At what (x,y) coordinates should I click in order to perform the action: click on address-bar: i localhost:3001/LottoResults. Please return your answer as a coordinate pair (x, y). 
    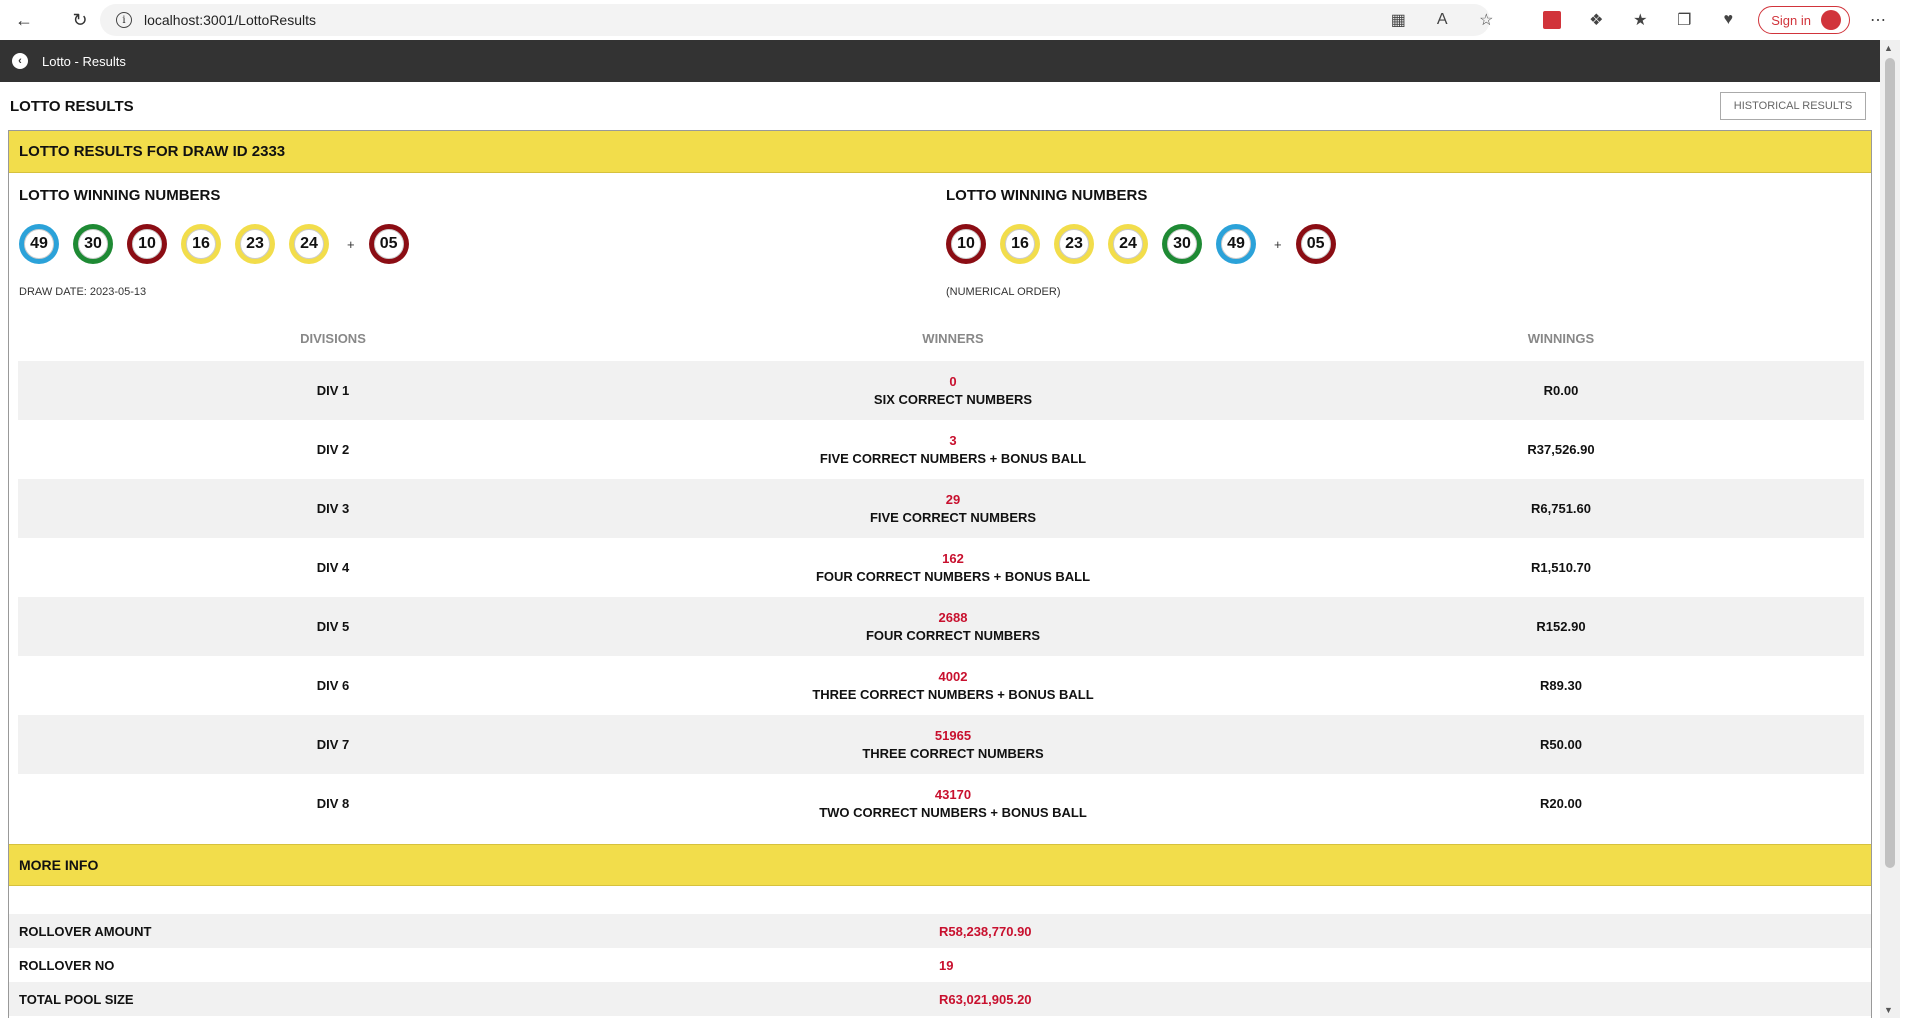
    Looking at the image, I should click on (795, 20).